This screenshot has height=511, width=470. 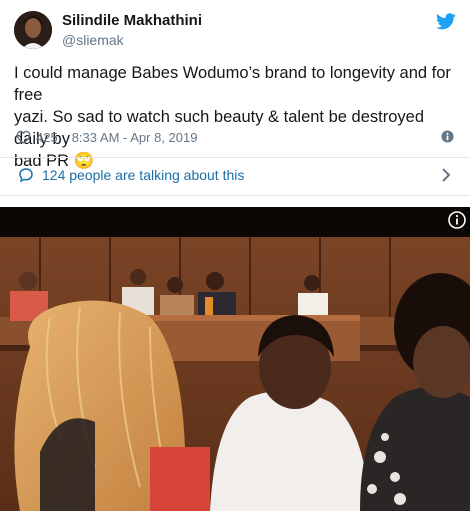 What do you see at coordinates (26, 175) in the screenshot?
I see `speech-bubble-icon` at bounding box center [26, 175].